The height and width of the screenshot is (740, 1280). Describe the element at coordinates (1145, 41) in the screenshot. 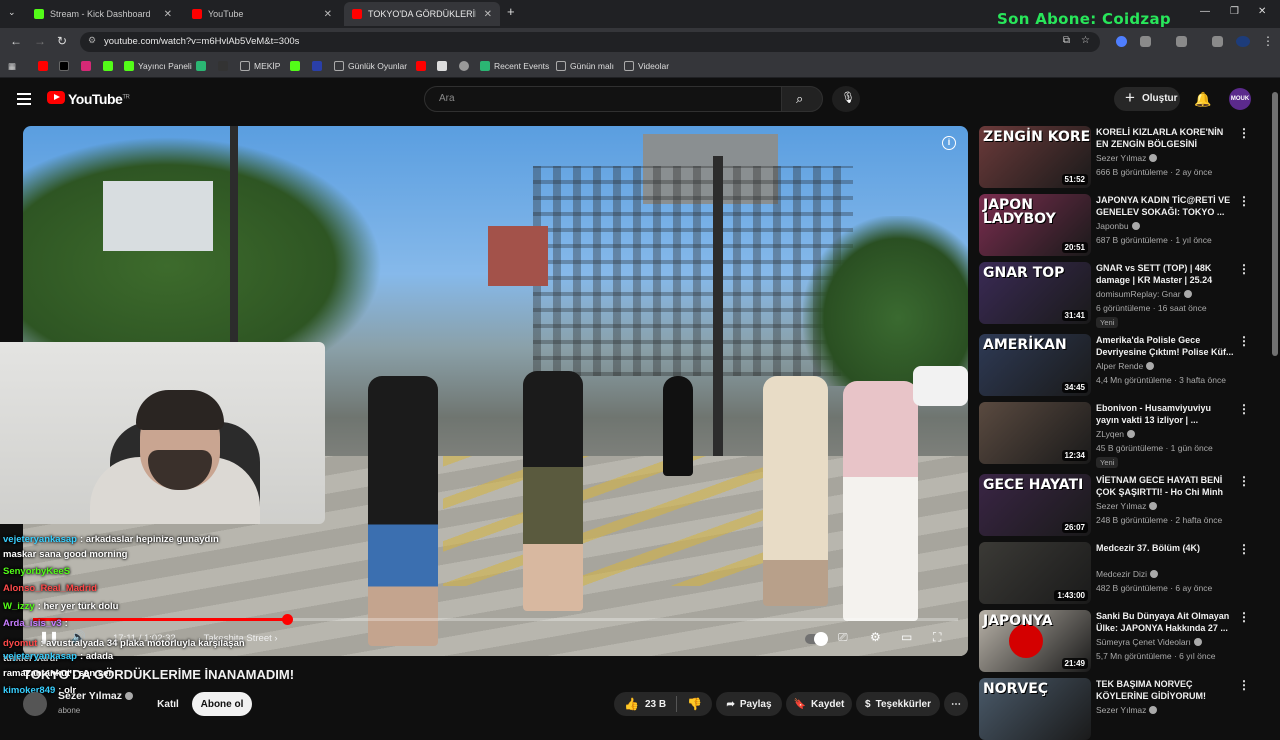

I see `extensions-puzzle-icon` at that location.